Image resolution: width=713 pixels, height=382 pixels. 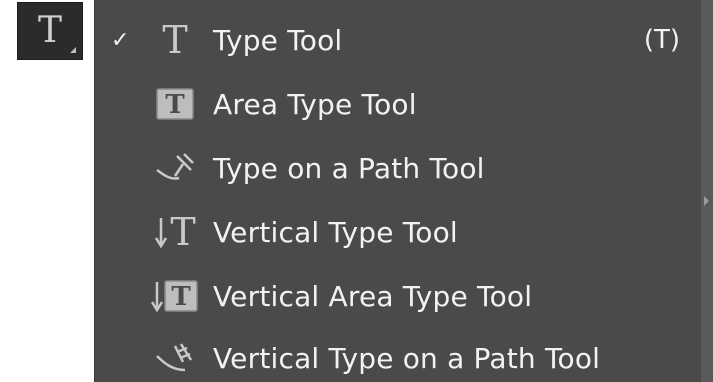 I want to click on vertical-type-icon: T, so click(x=175, y=232).